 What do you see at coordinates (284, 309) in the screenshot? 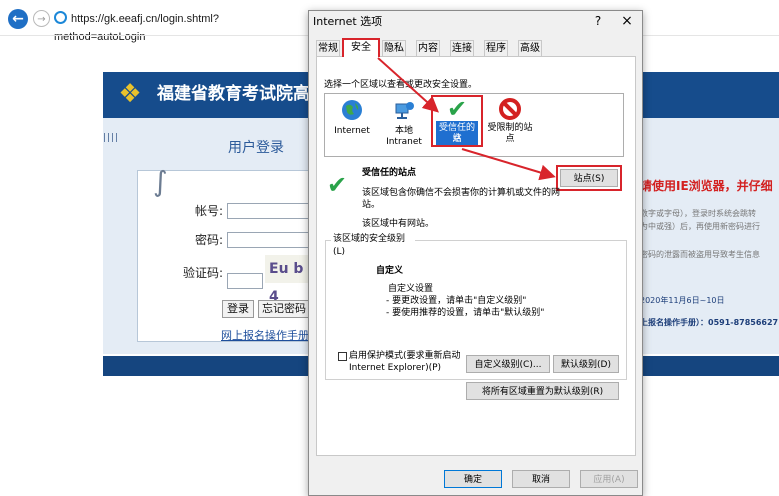
I see `forgot-password-button: 忘记密码` at bounding box center [284, 309].